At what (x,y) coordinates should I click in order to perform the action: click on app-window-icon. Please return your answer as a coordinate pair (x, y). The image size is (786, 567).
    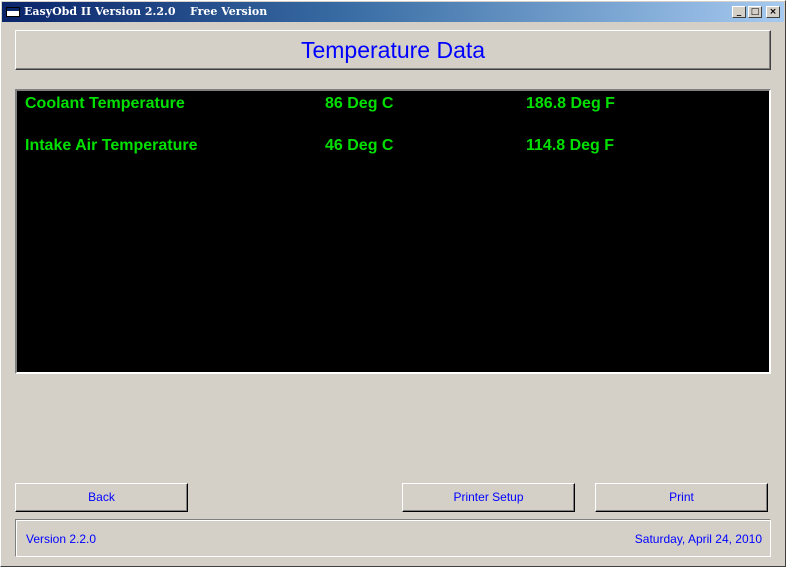
    Looking at the image, I should click on (13, 12).